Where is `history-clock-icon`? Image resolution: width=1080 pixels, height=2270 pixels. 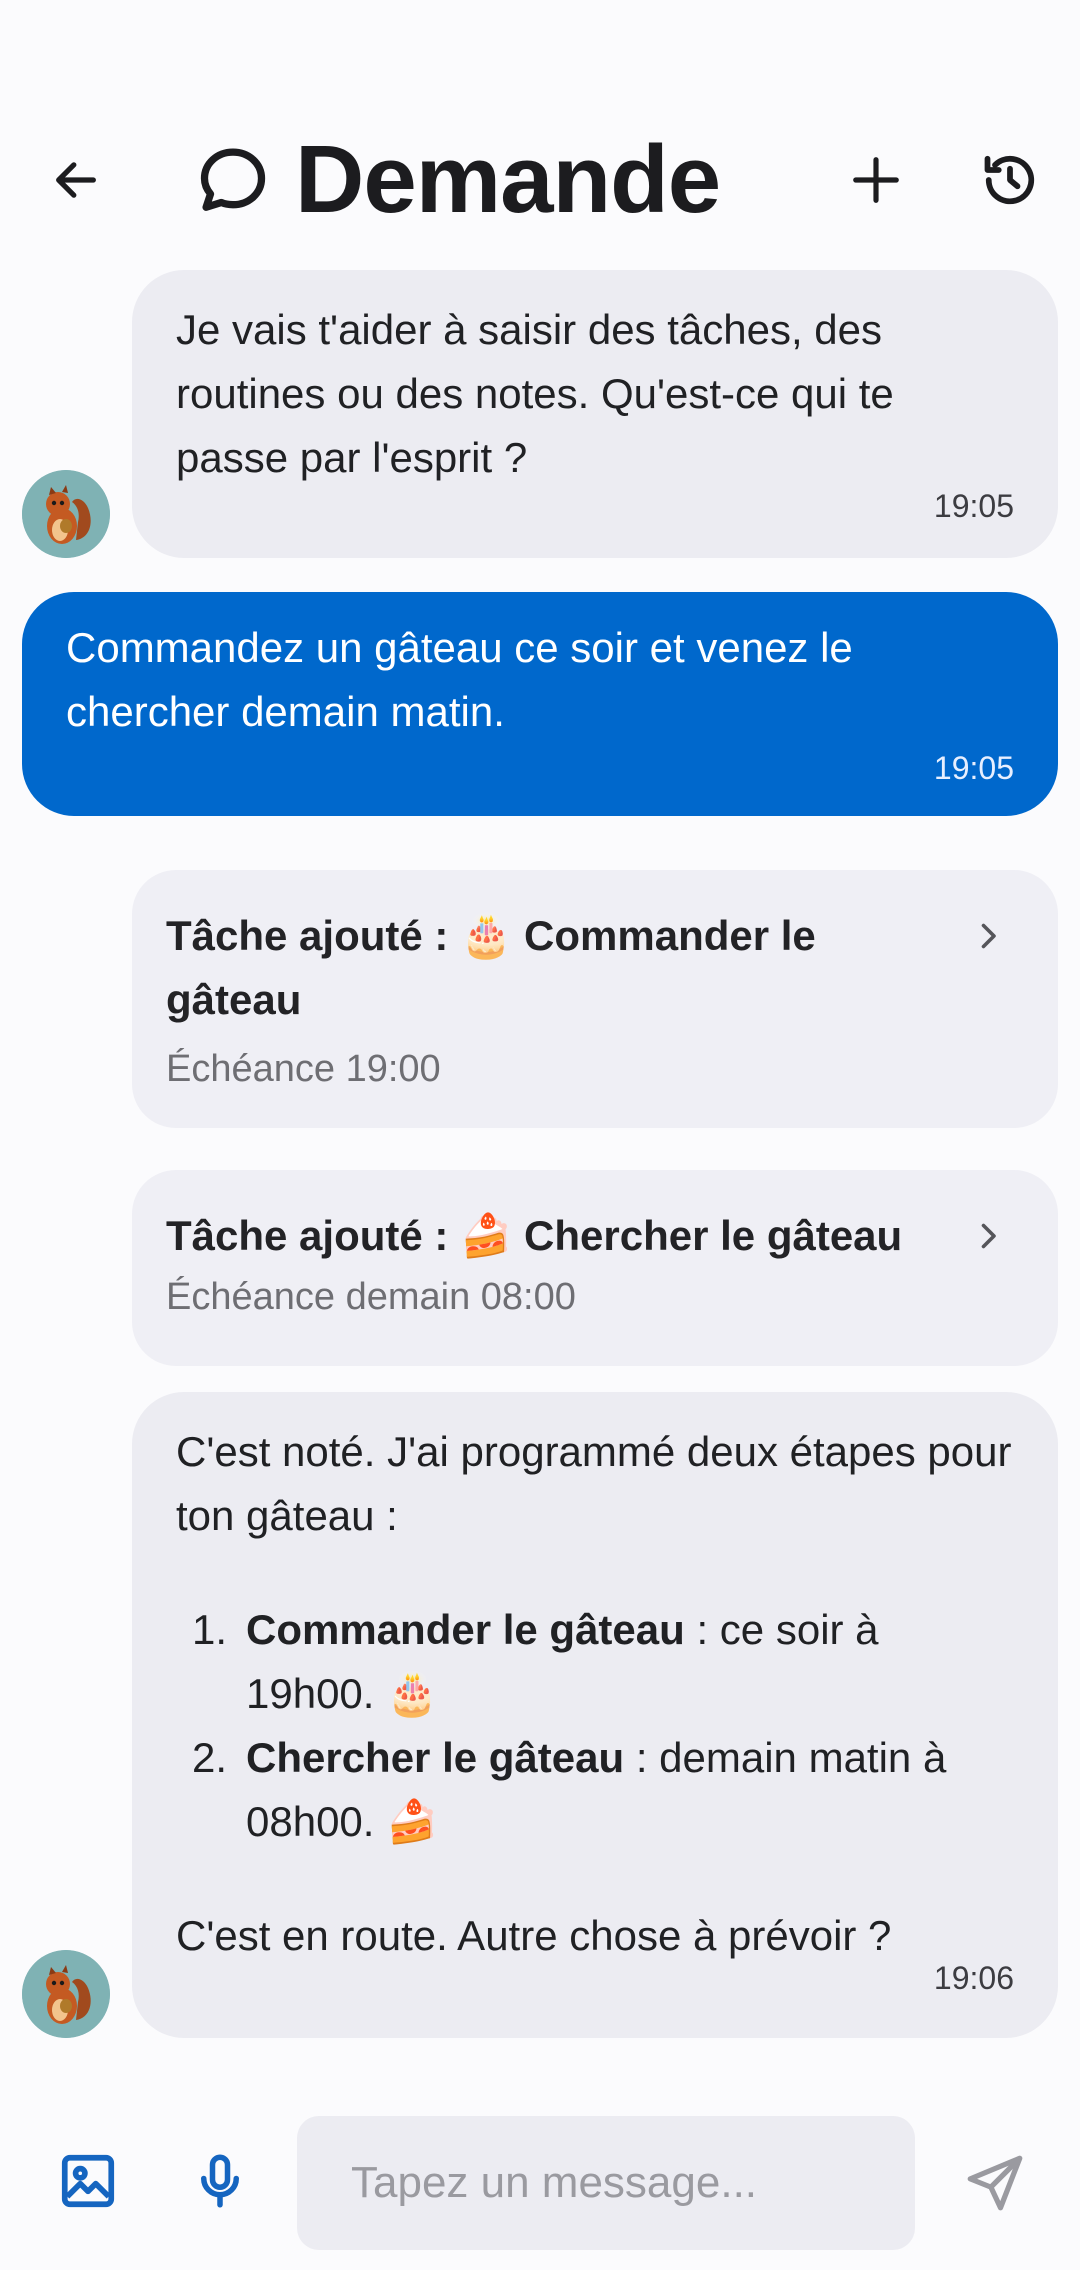
history-clock-icon is located at coordinates (1009, 180).